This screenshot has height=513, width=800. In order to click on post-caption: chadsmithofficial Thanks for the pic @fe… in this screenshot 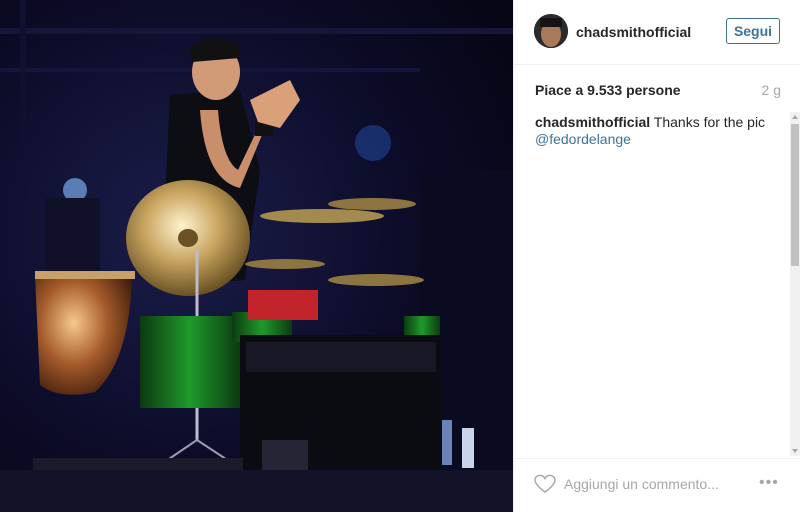, I will do `click(660, 131)`.